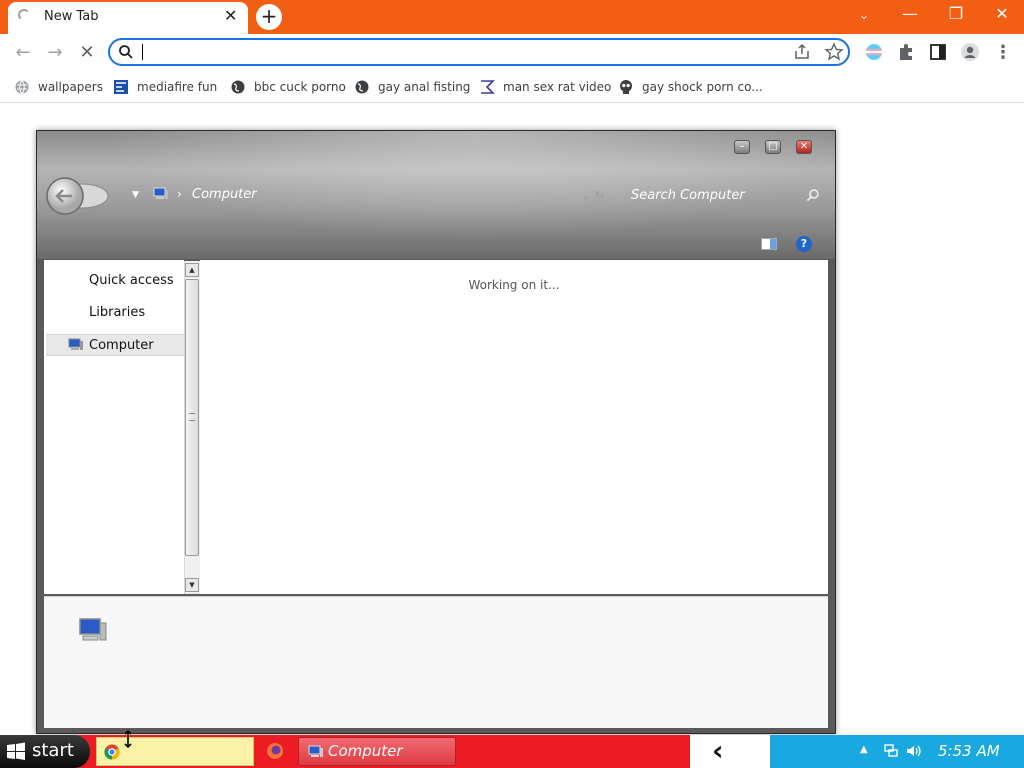  What do you see at coordinates (135, 195) in the screenshot?
I see `recent-locations-chevron-icon: ▼` at bounding box center [135, 195].